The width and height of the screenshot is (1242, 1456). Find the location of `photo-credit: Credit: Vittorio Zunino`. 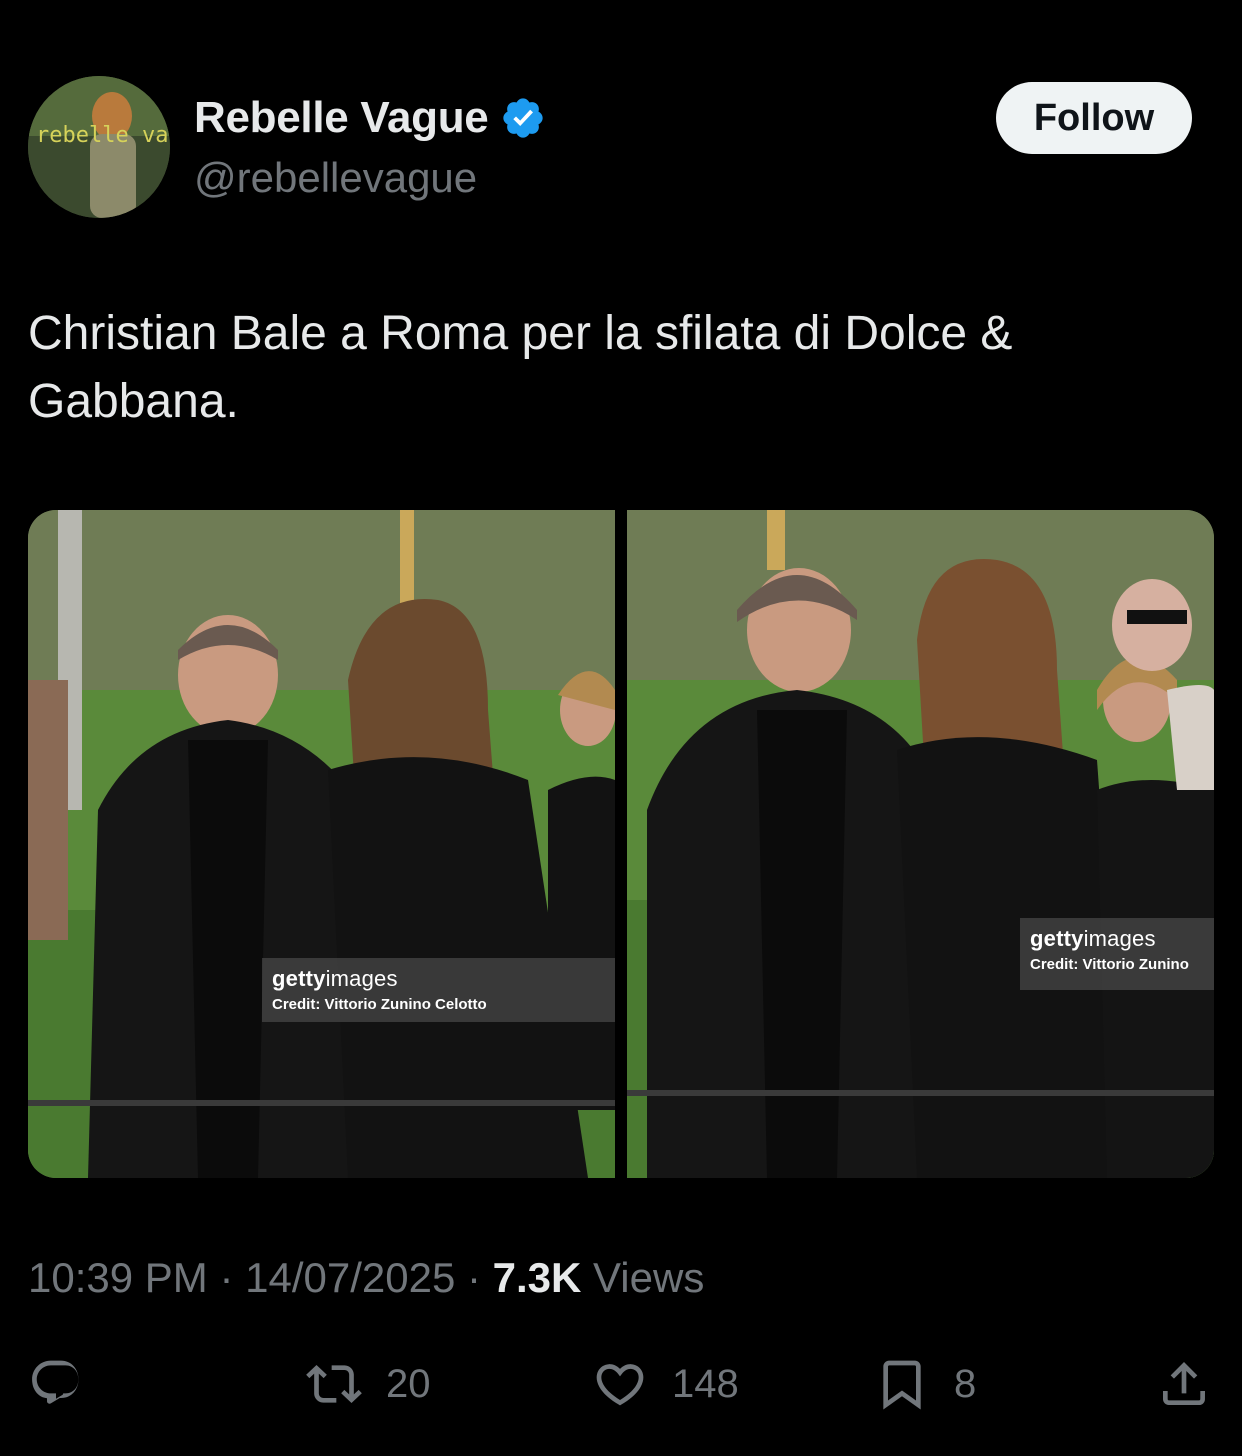

photo-credit: Credit: Vittorio Zunino is located at coordinates (1109, 964).